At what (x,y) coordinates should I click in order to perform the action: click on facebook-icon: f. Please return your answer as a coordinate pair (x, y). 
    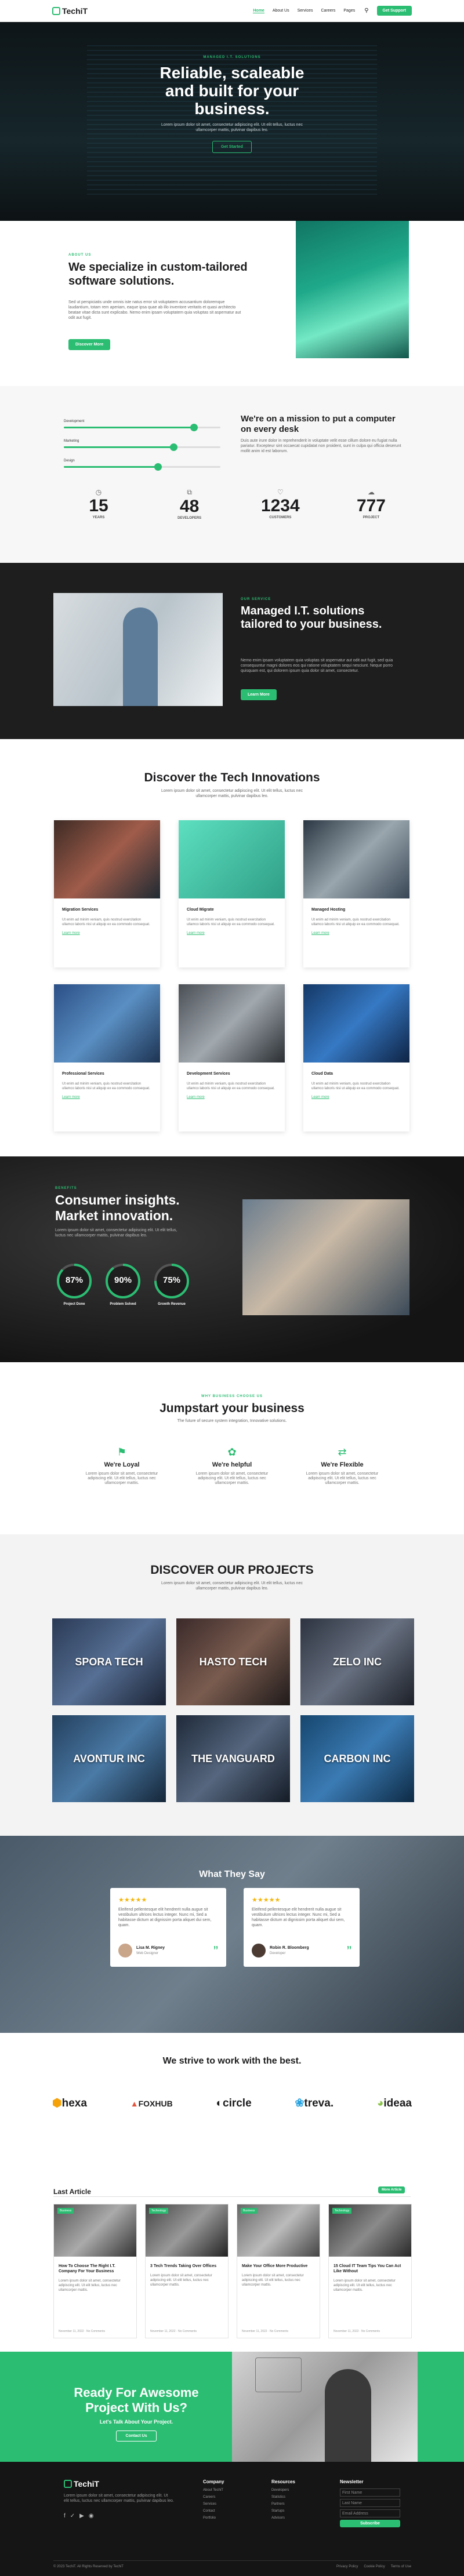
    Looking at the image, I should click on (65, 2516).